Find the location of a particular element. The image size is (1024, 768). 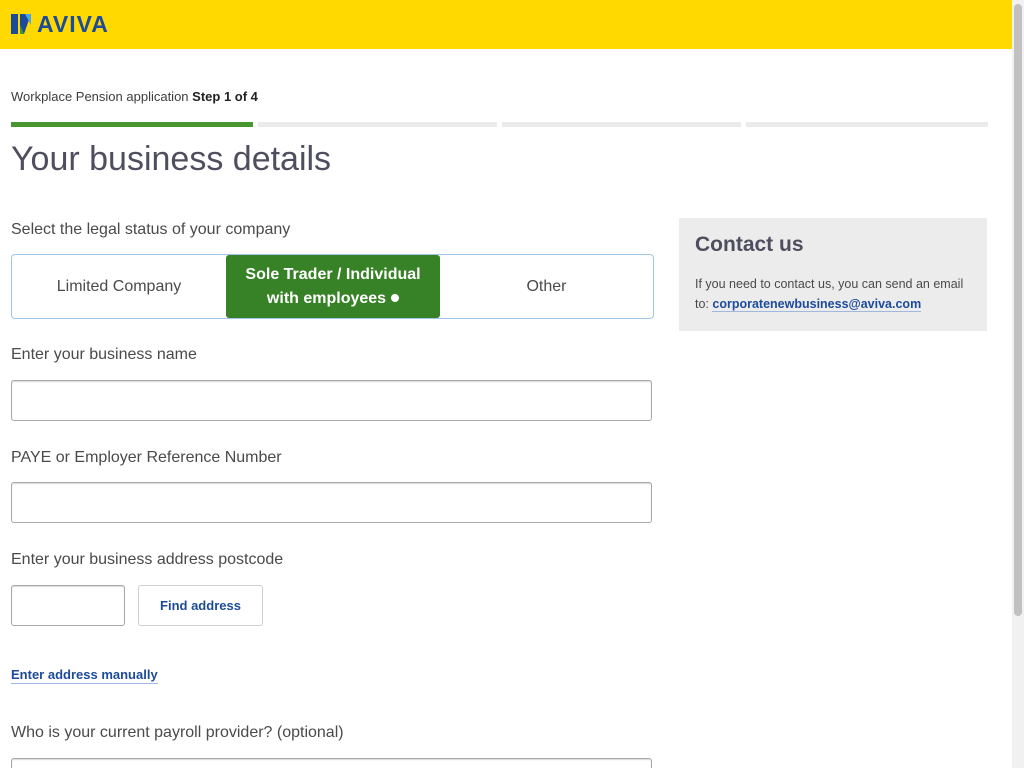

option-limited-company: Limited Company is located at coordinates (119, 286).